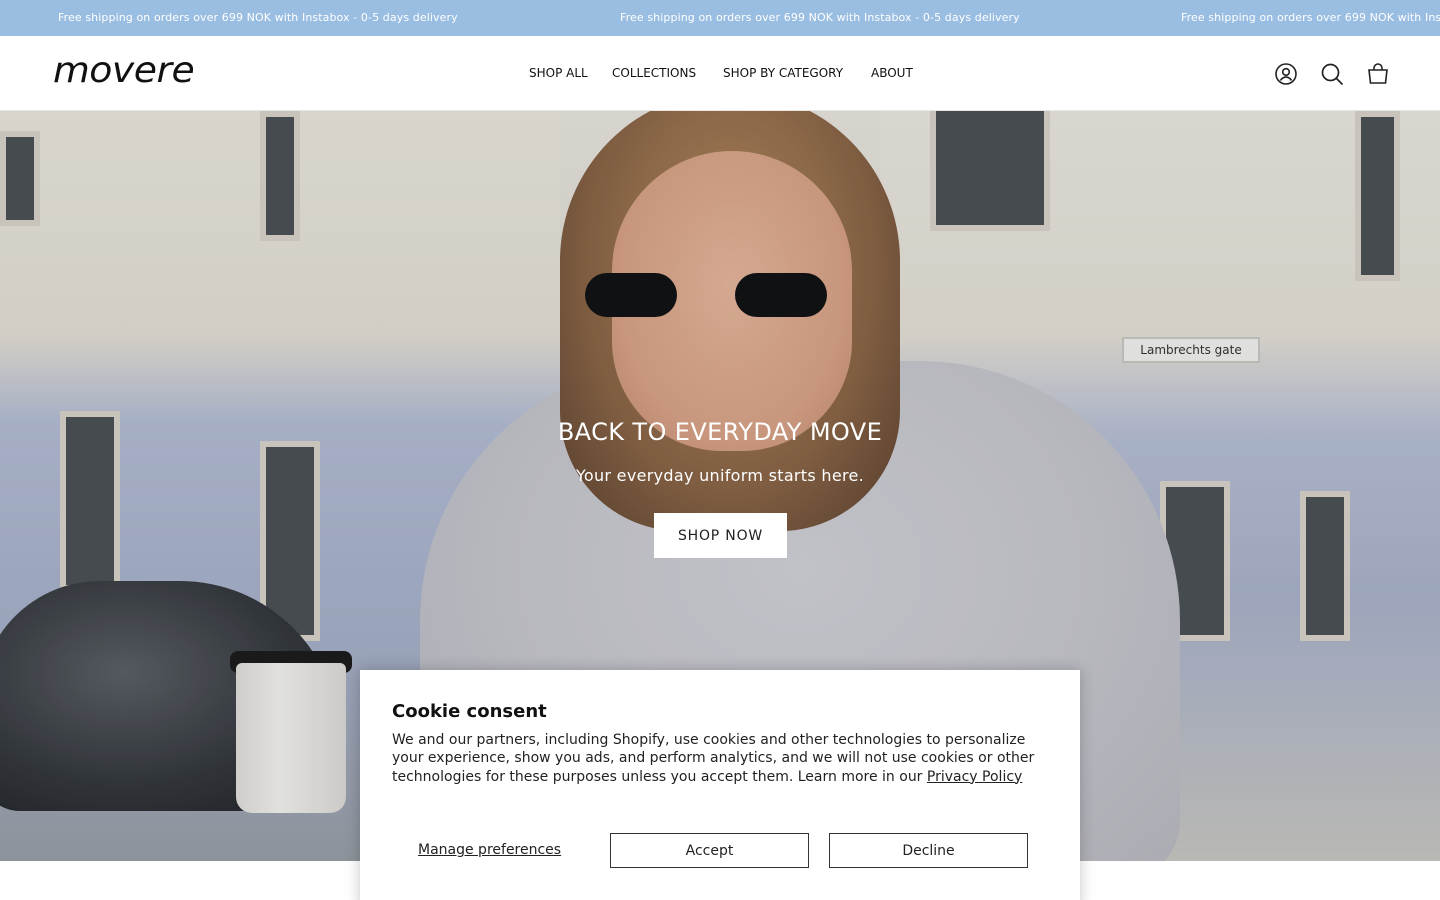  Describe the element at coordinates (489, 850) in the screenshot. I see `manage-preferences-button: Manage preferences` at that location.